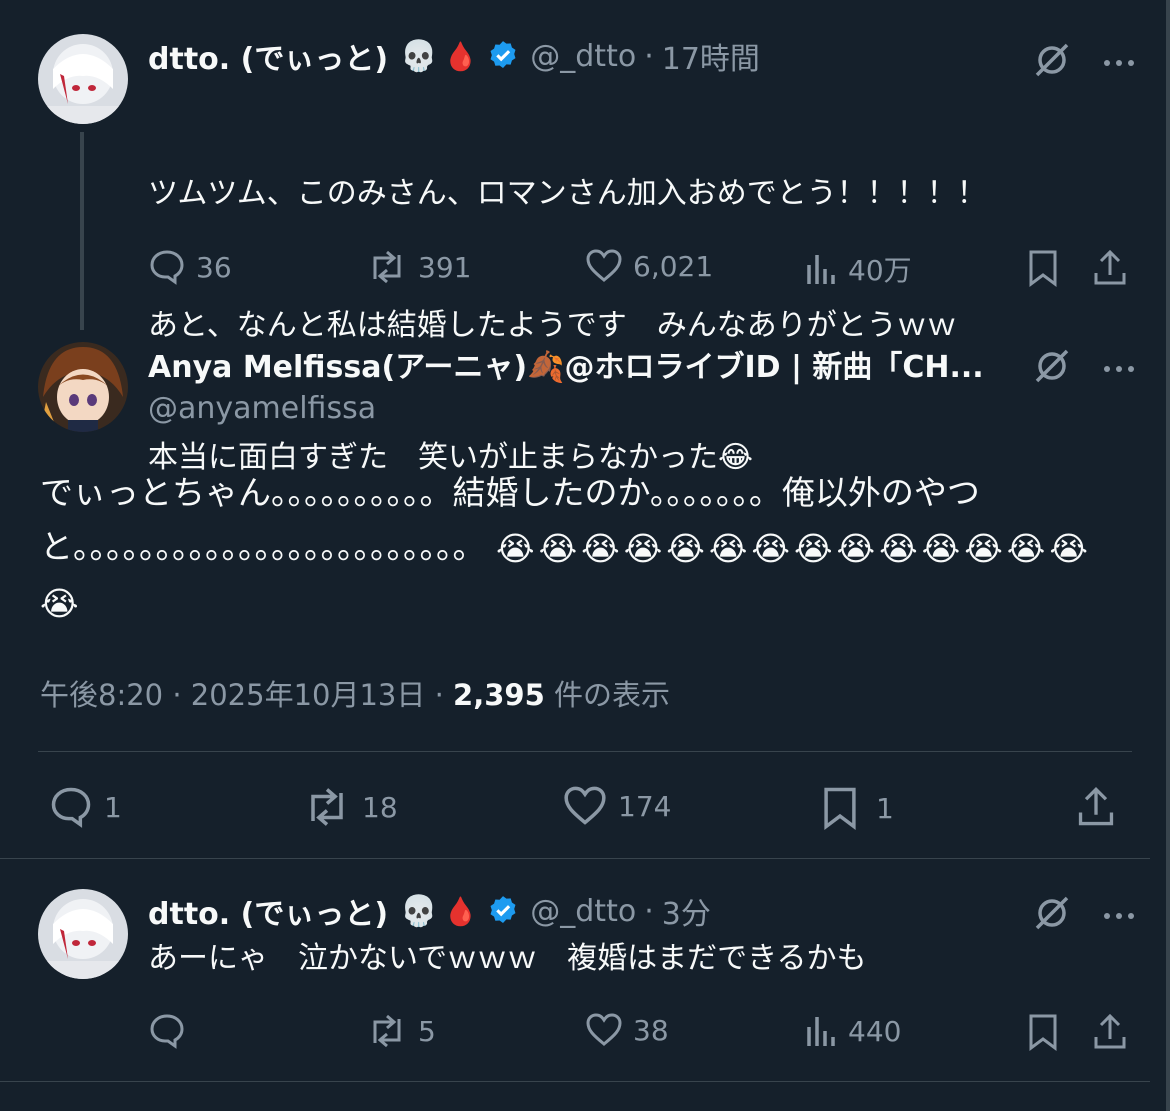 This screenshot has height=1111, width=1170. I want to click on reply-button: 1, so click(85, 807).